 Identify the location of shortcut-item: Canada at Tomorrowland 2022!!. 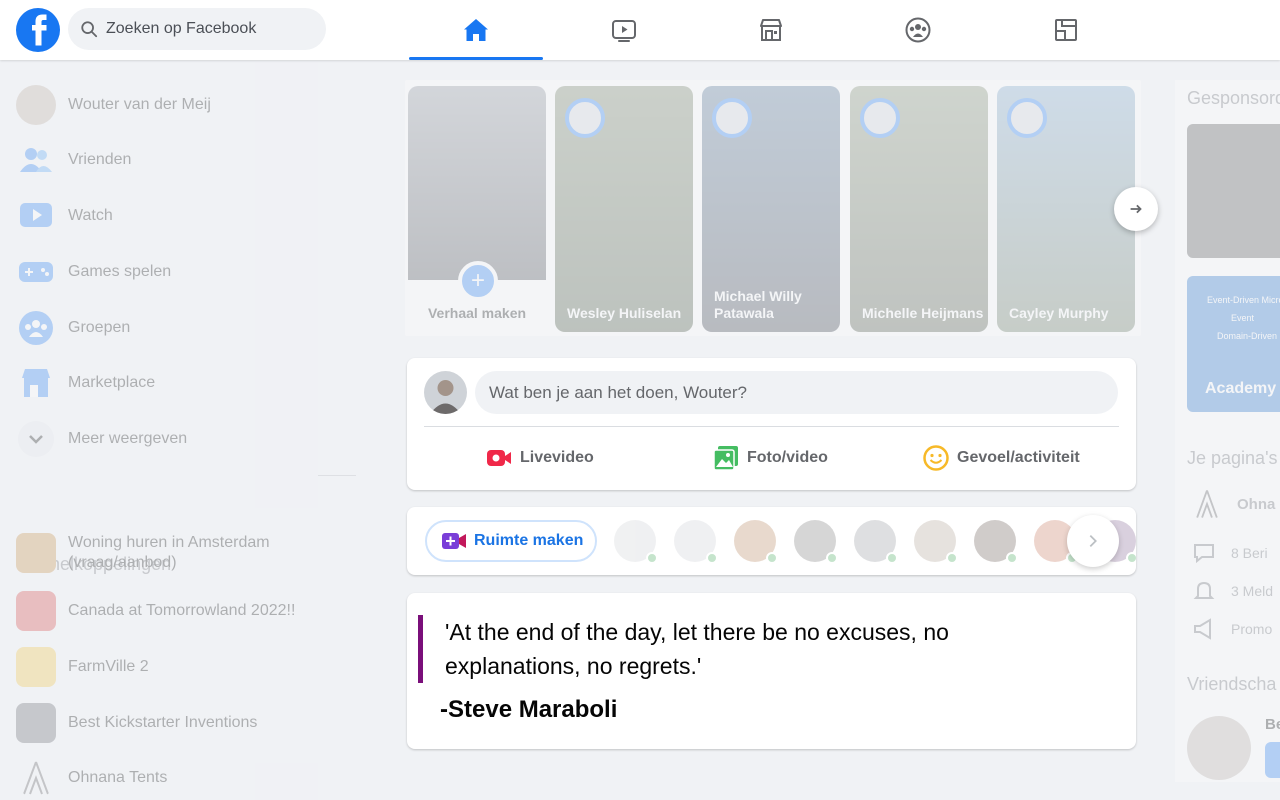
(155, 611).